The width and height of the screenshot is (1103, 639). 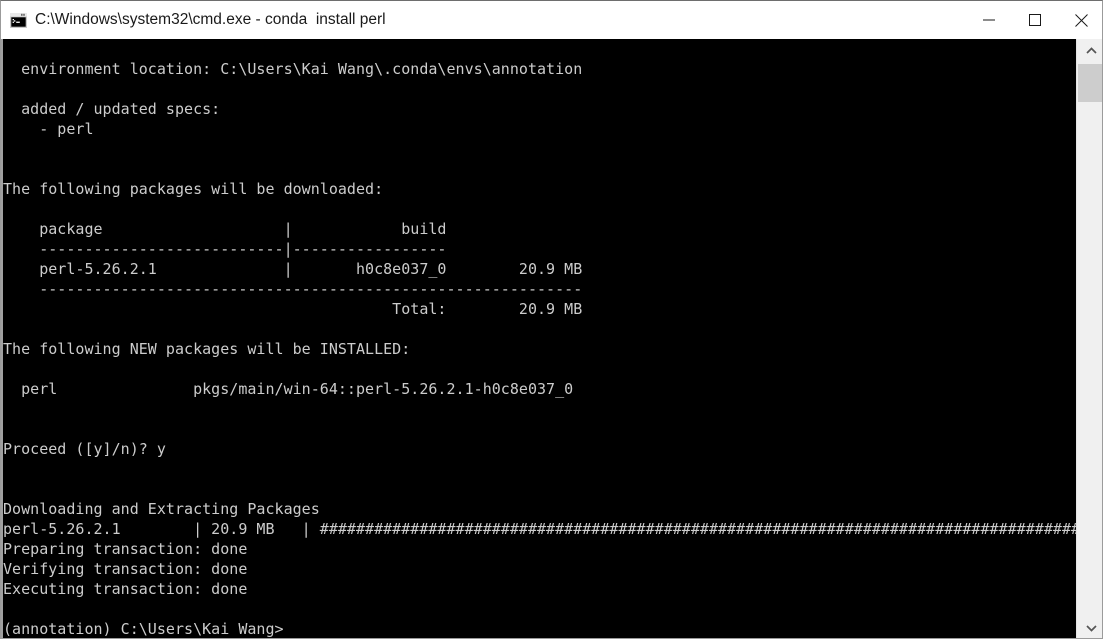 What do you see at coordinates (1089, 627) in the screenshot?
I see `chevron-down-icon` at bounding box center [1089, 627].